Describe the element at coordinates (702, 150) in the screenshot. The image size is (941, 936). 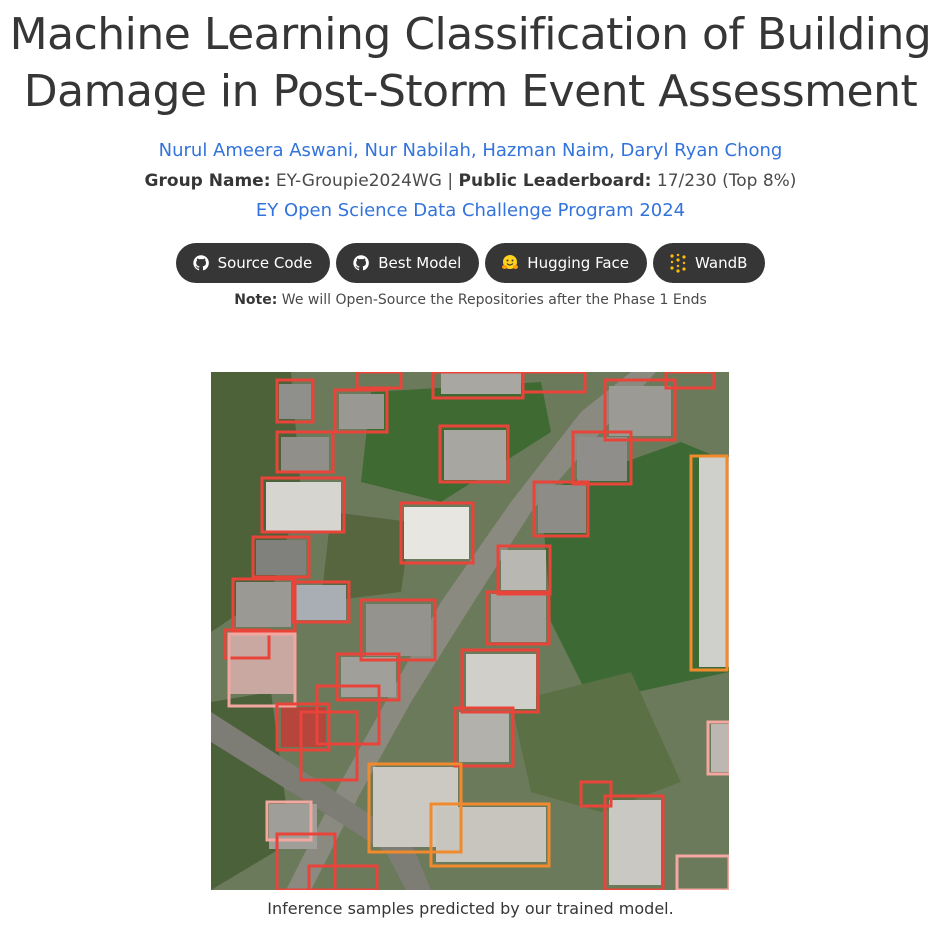
I see `author-link: Daryl Ryan Chong` at that location.